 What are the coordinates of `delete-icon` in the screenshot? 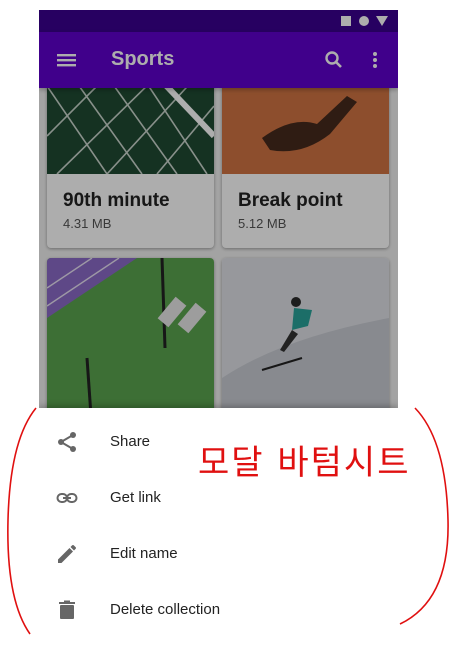 It's located at (67, 609).